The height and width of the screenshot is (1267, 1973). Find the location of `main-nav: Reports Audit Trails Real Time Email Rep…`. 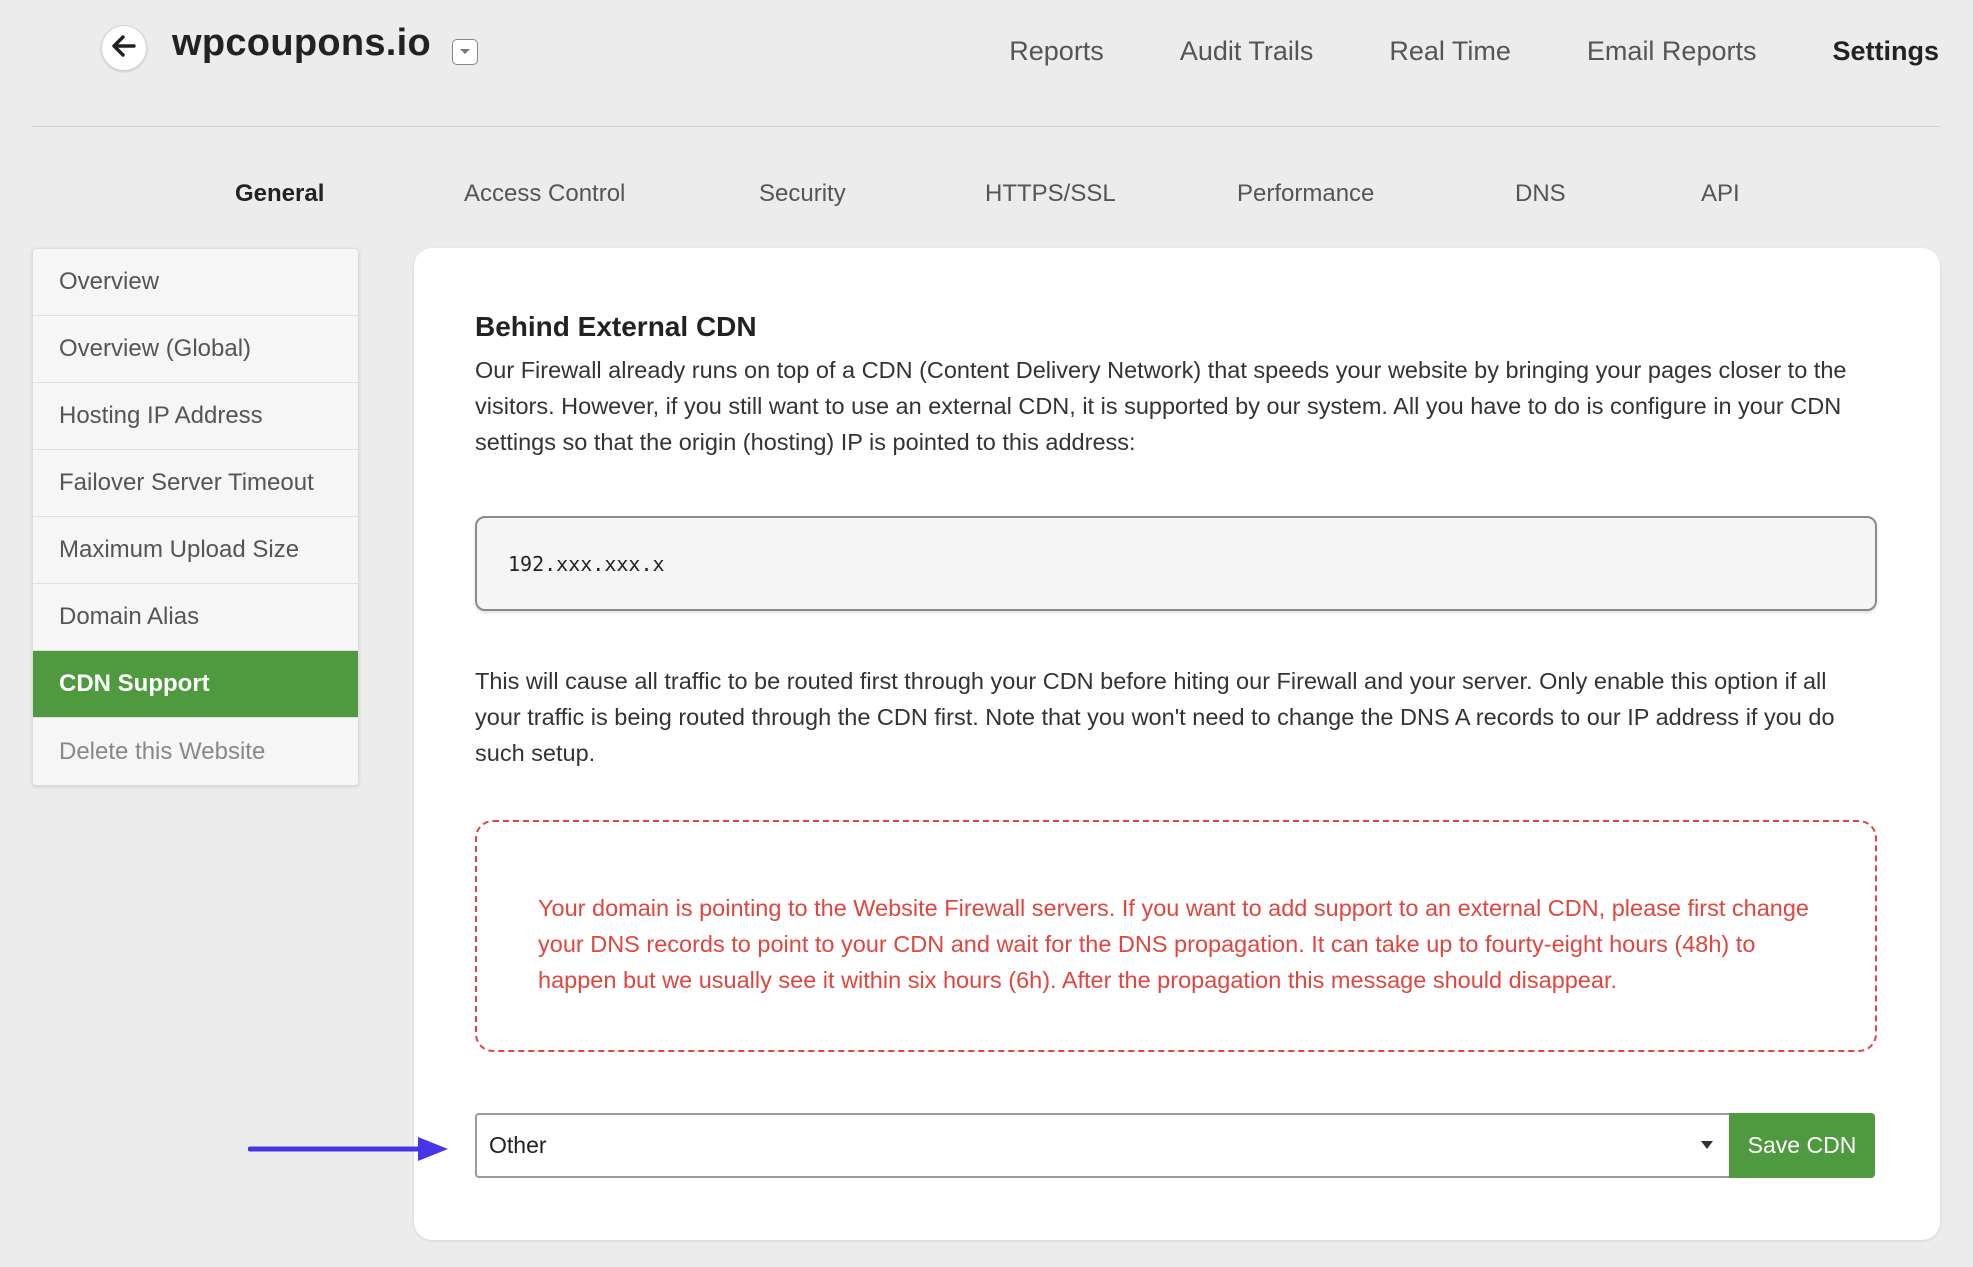

main-nav: Reports Audit Trails Real Time Email Rep… is located at coordinates (1436, 51).